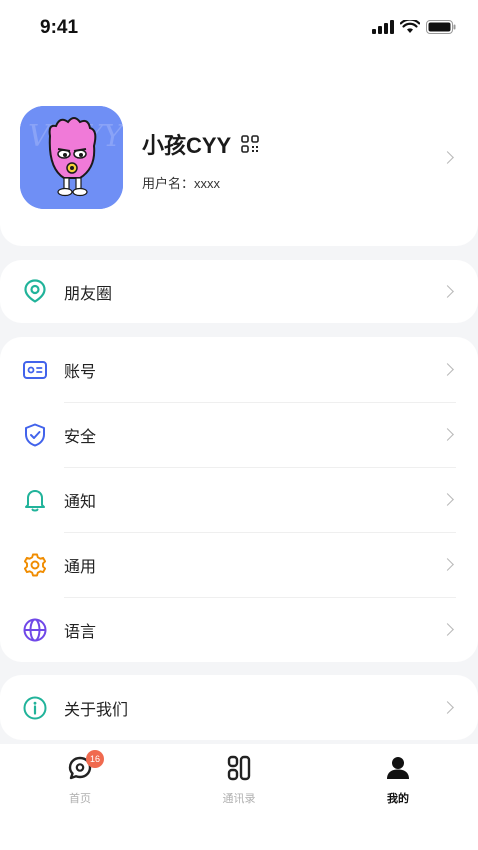  I want to click on tab-bar: 16 首页 通讯录 我的, so click(239, 797).